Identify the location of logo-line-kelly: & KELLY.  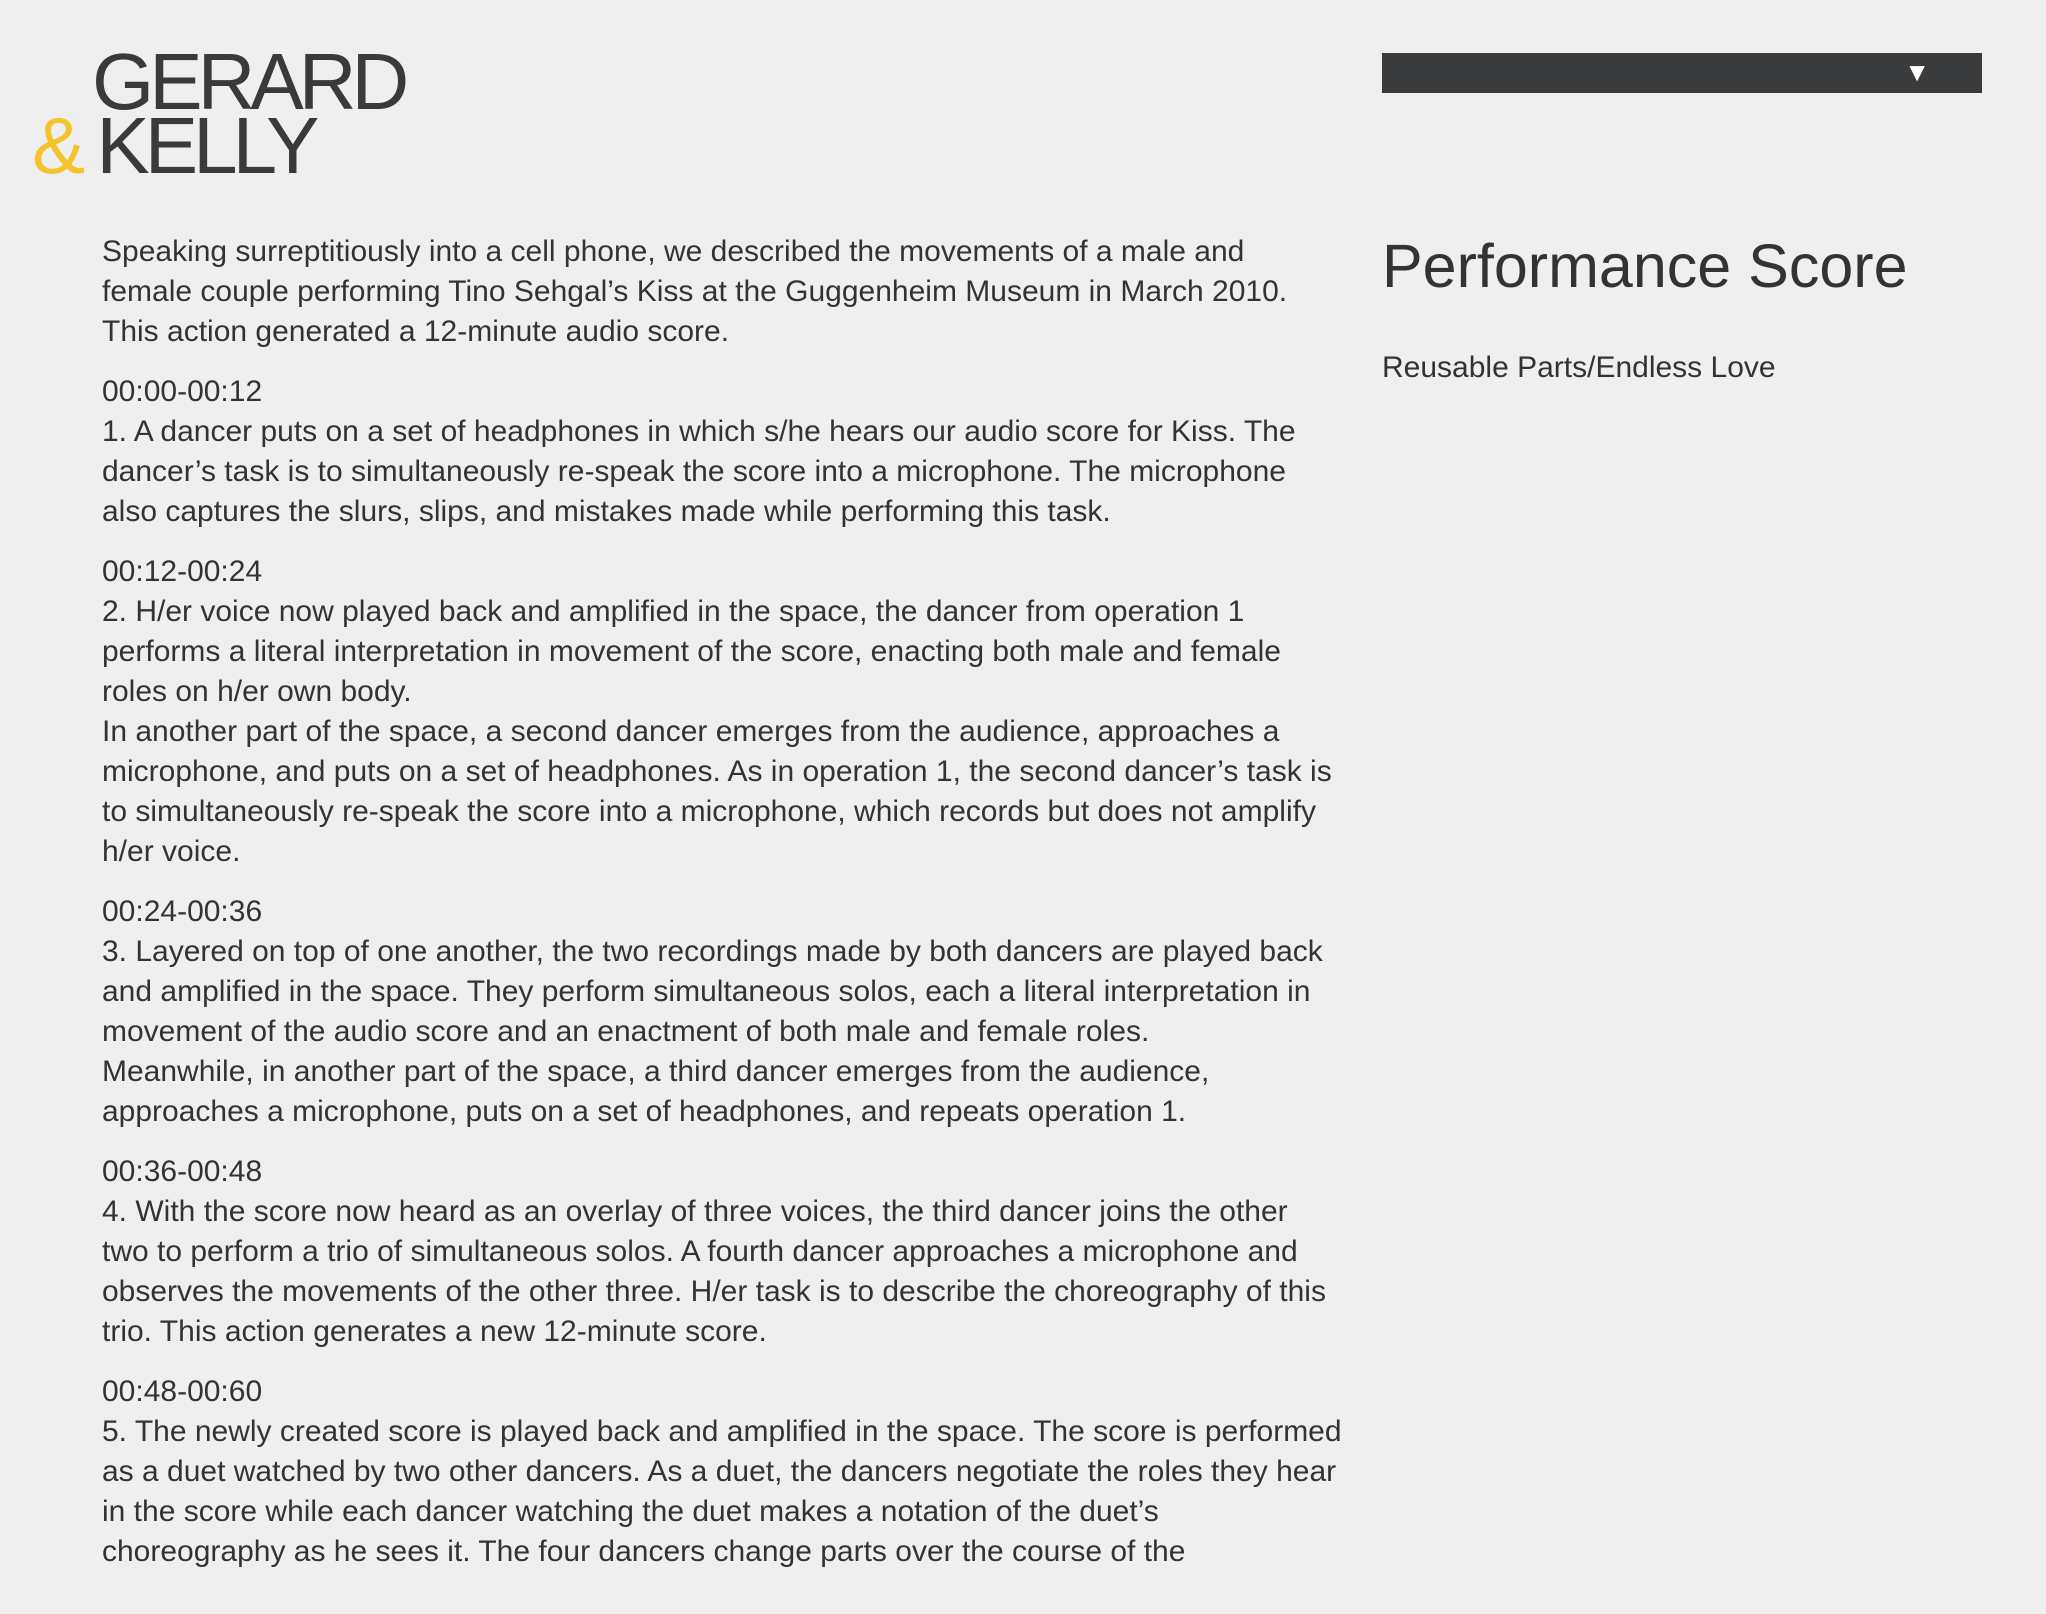
(175, 146).